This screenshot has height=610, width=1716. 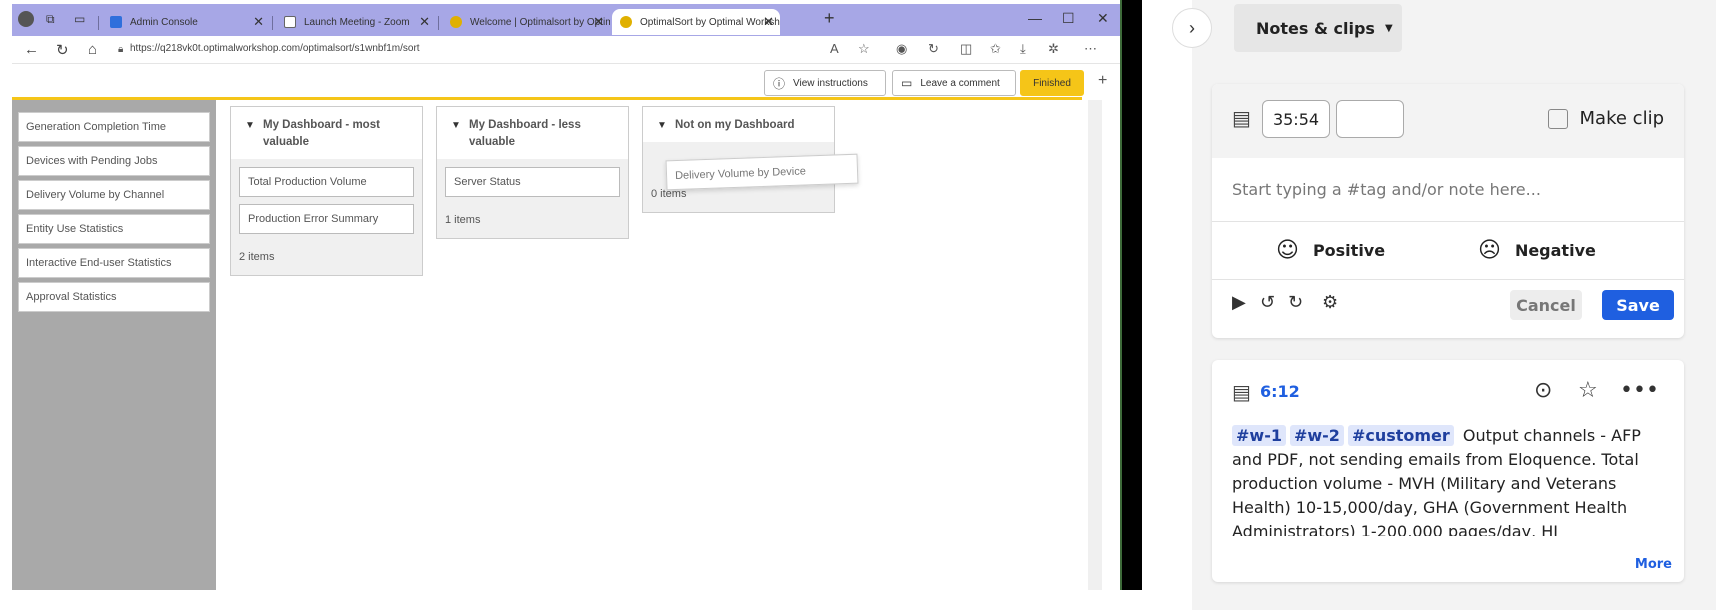 I want to click on neutral-face-icon: ⊙, so click(x=1543, y=390).